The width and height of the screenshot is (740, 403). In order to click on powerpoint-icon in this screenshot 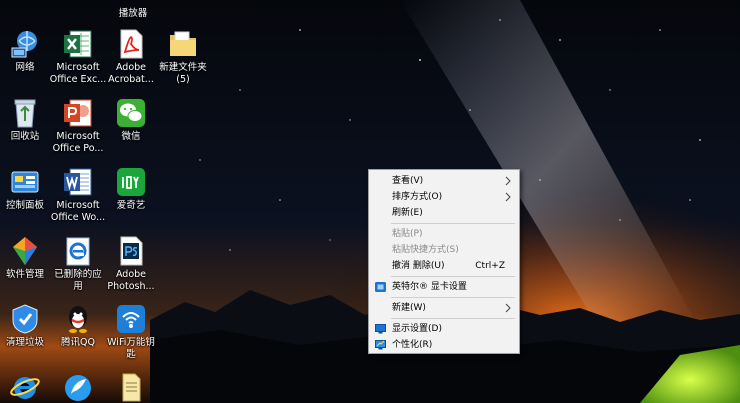, I will do `click(78, 113)`.